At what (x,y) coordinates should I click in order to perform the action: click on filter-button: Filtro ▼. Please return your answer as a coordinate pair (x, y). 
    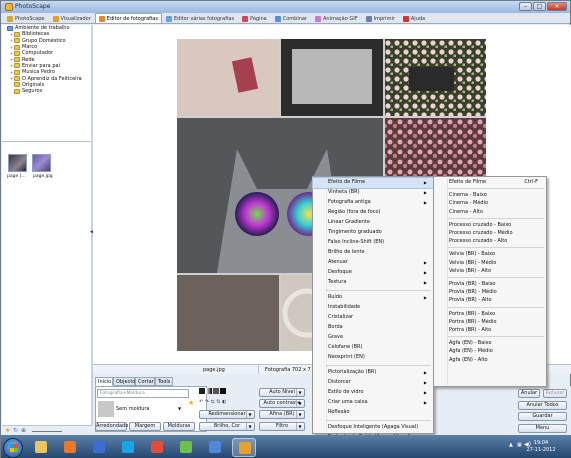
    Looking at the image, I should click on (282, 426).